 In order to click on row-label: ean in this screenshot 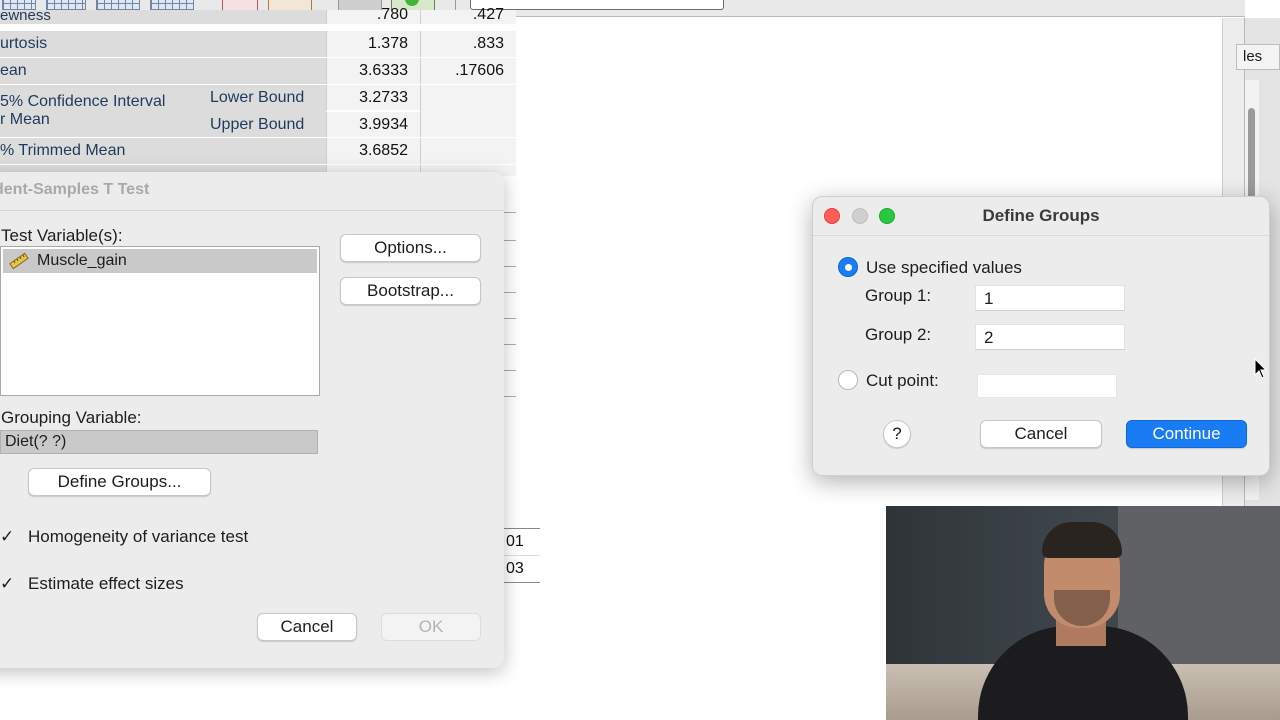, I will do `click(163, 71)`.